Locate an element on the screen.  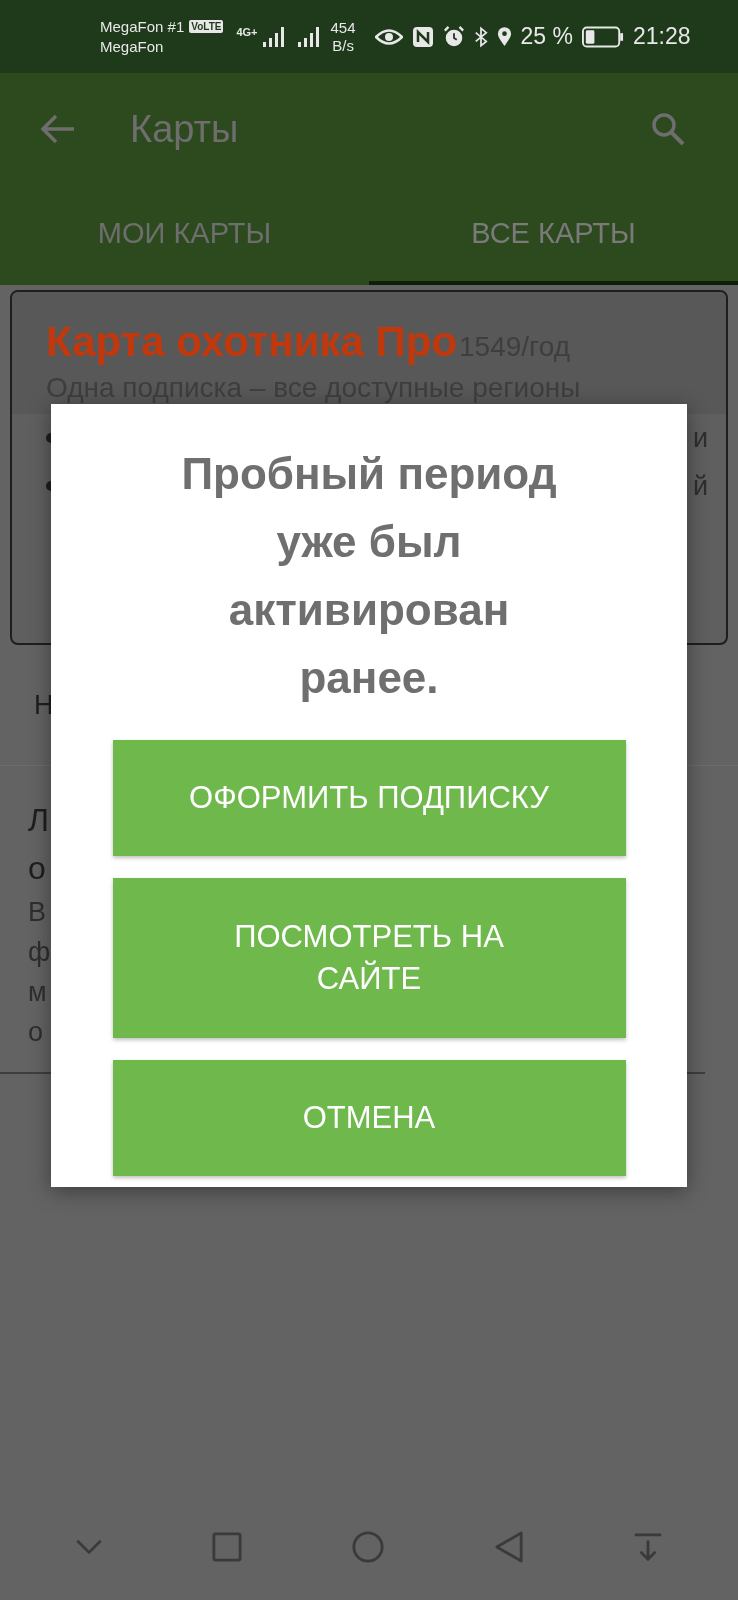
speed-unit: B/s is located at coordinates (343, 45).